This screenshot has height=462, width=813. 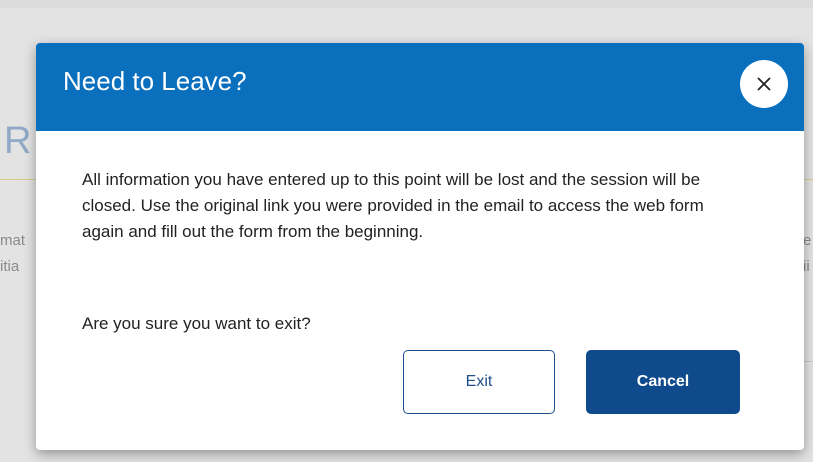 I want to click on exit-button: Exit, so click(x=479, y=382).